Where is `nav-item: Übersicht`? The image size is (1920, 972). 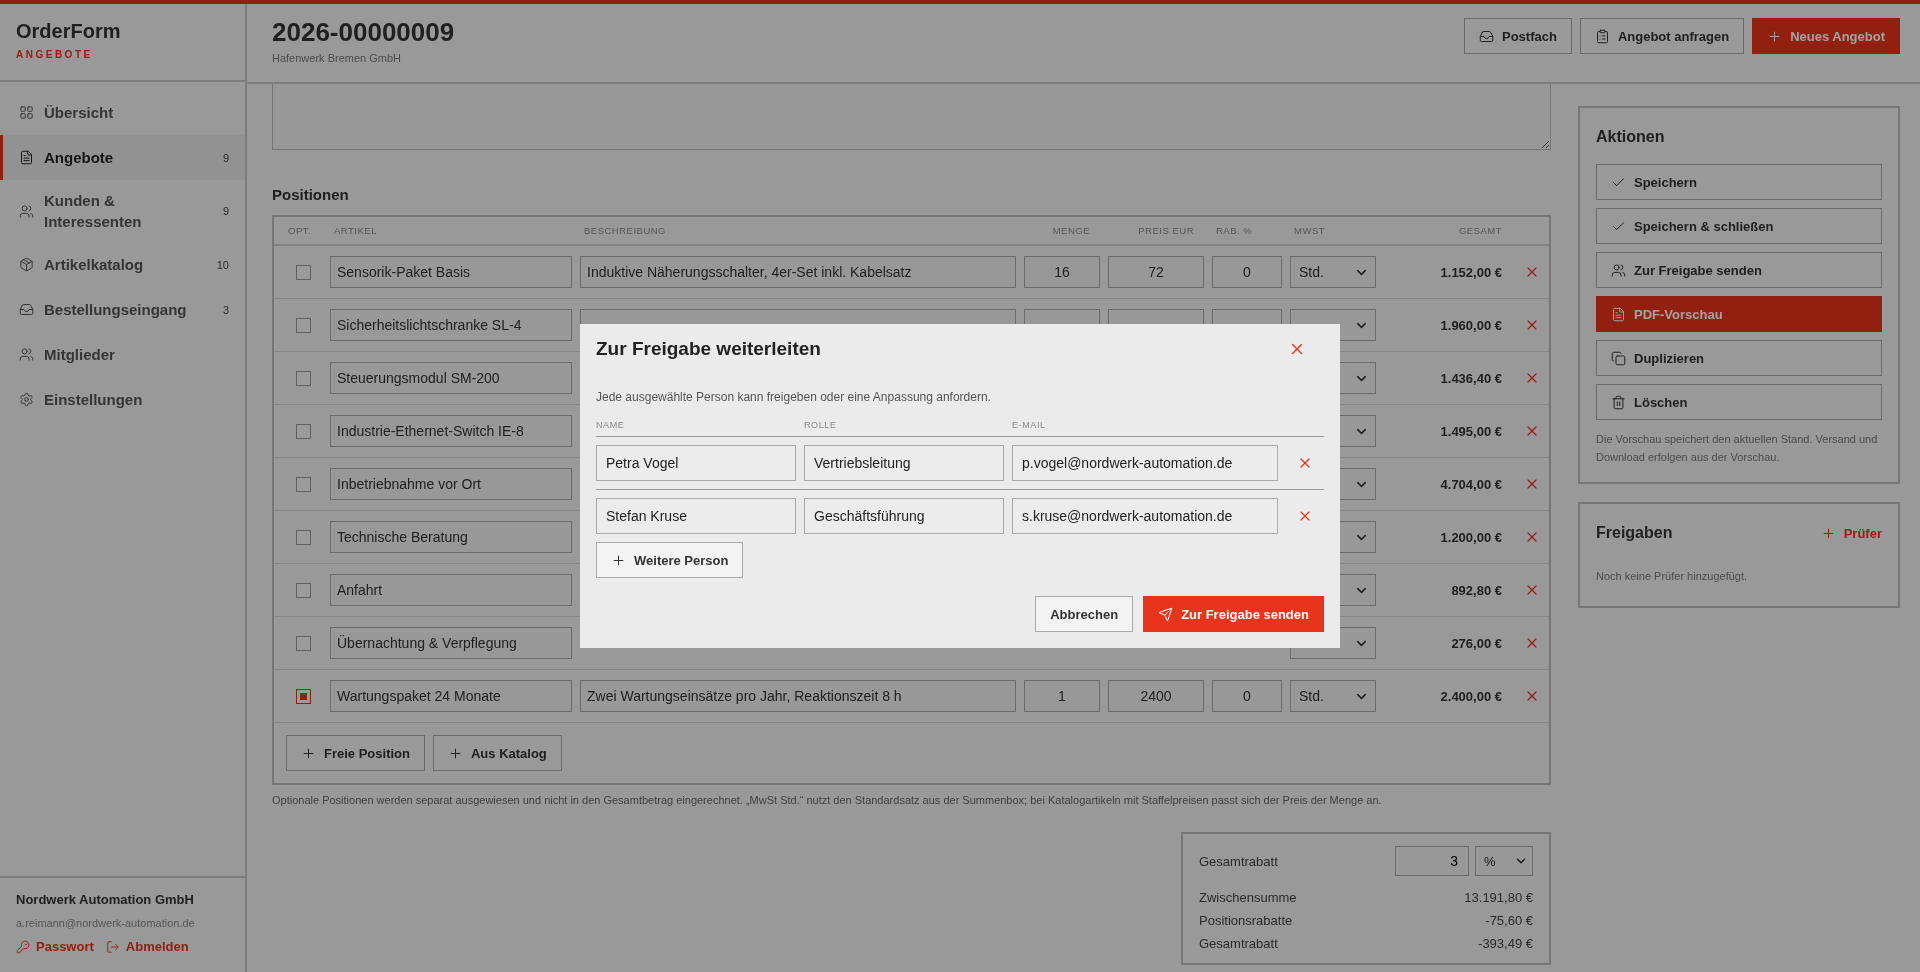 nav-item: Übersicht is located at coordinates (122, 112).